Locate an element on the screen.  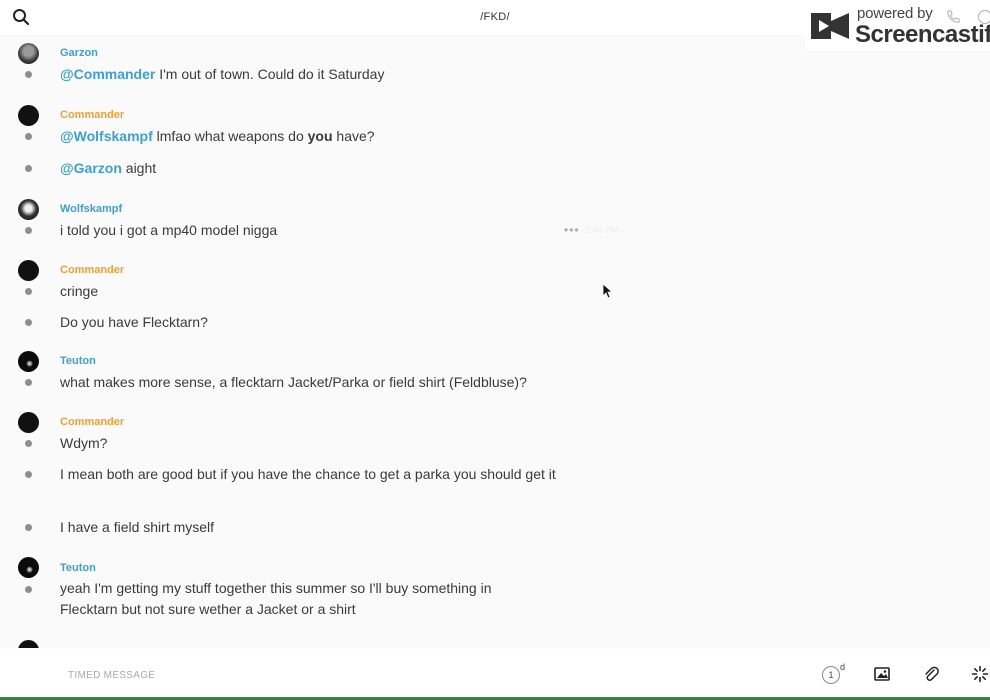
message-text: Do you have Flecktarn? is located at coordinates (134, 322).